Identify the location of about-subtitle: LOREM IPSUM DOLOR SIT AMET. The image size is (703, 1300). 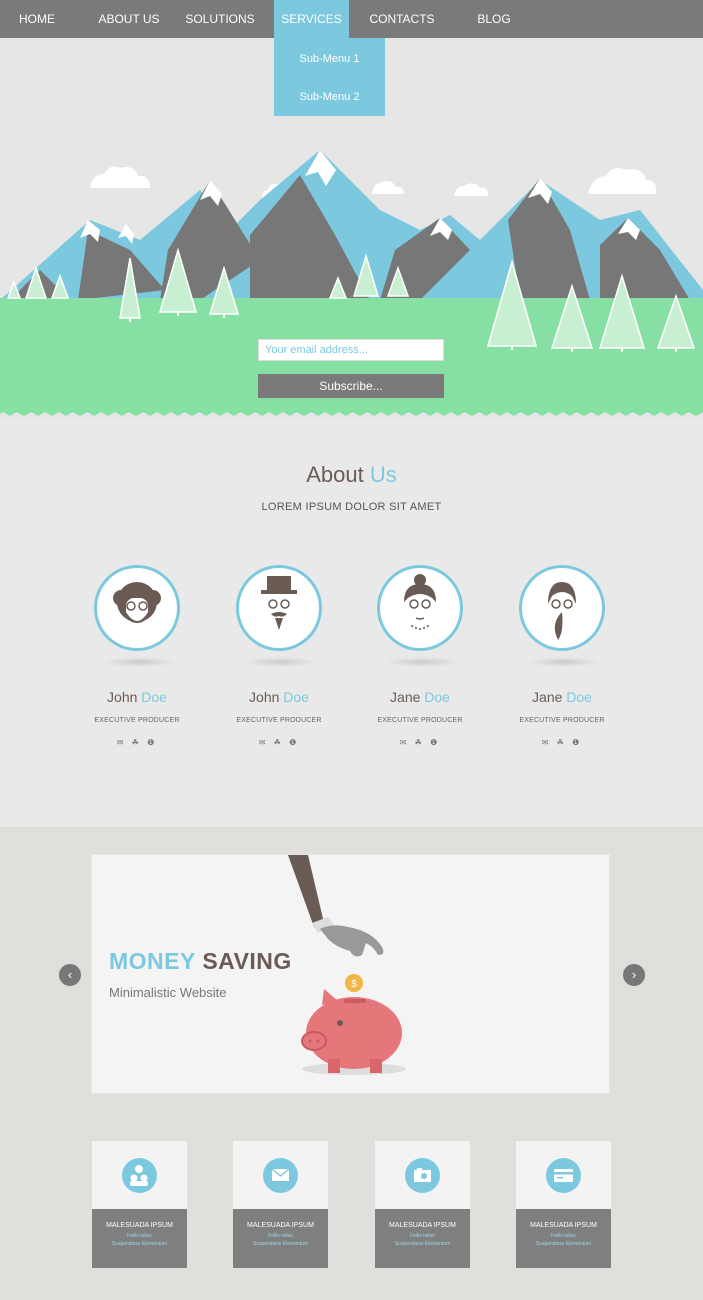
(351, 507).